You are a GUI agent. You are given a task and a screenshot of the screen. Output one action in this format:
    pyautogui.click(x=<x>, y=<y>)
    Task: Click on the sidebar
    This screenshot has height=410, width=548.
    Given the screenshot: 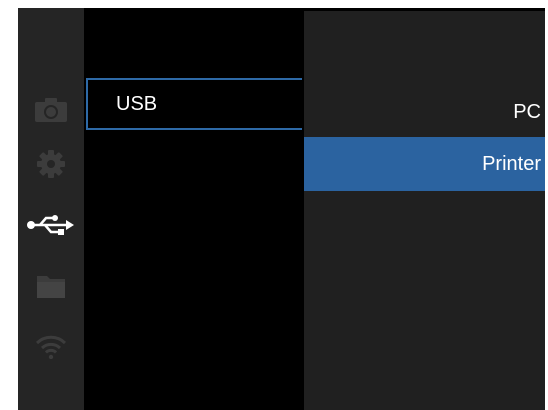 What is the action you would take?
    pyautogui.click(x=51, y=209)
    